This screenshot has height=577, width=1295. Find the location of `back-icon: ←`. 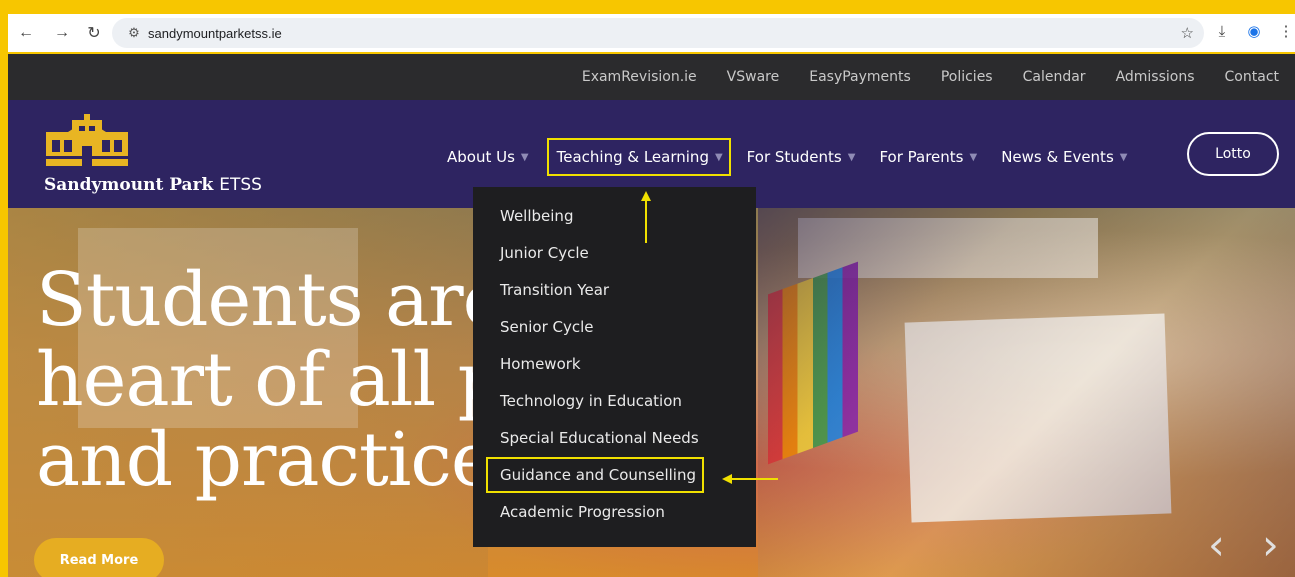

back-icon: ← is located at coordinates (26, 33).